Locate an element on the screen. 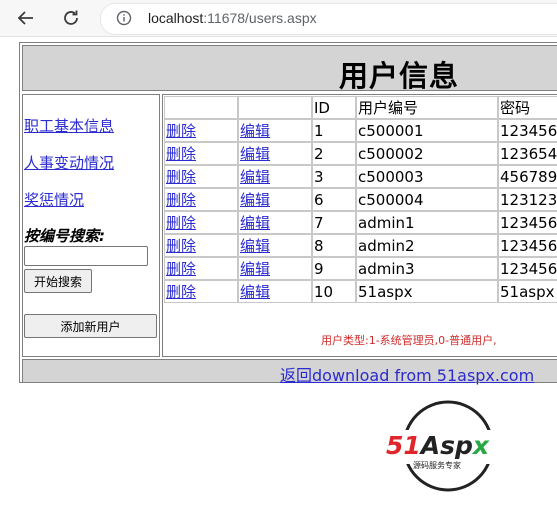 Image resolution: width=557 pixels, height=513 pixels. cell-password: 123654 is located at coordinates (527, 153).